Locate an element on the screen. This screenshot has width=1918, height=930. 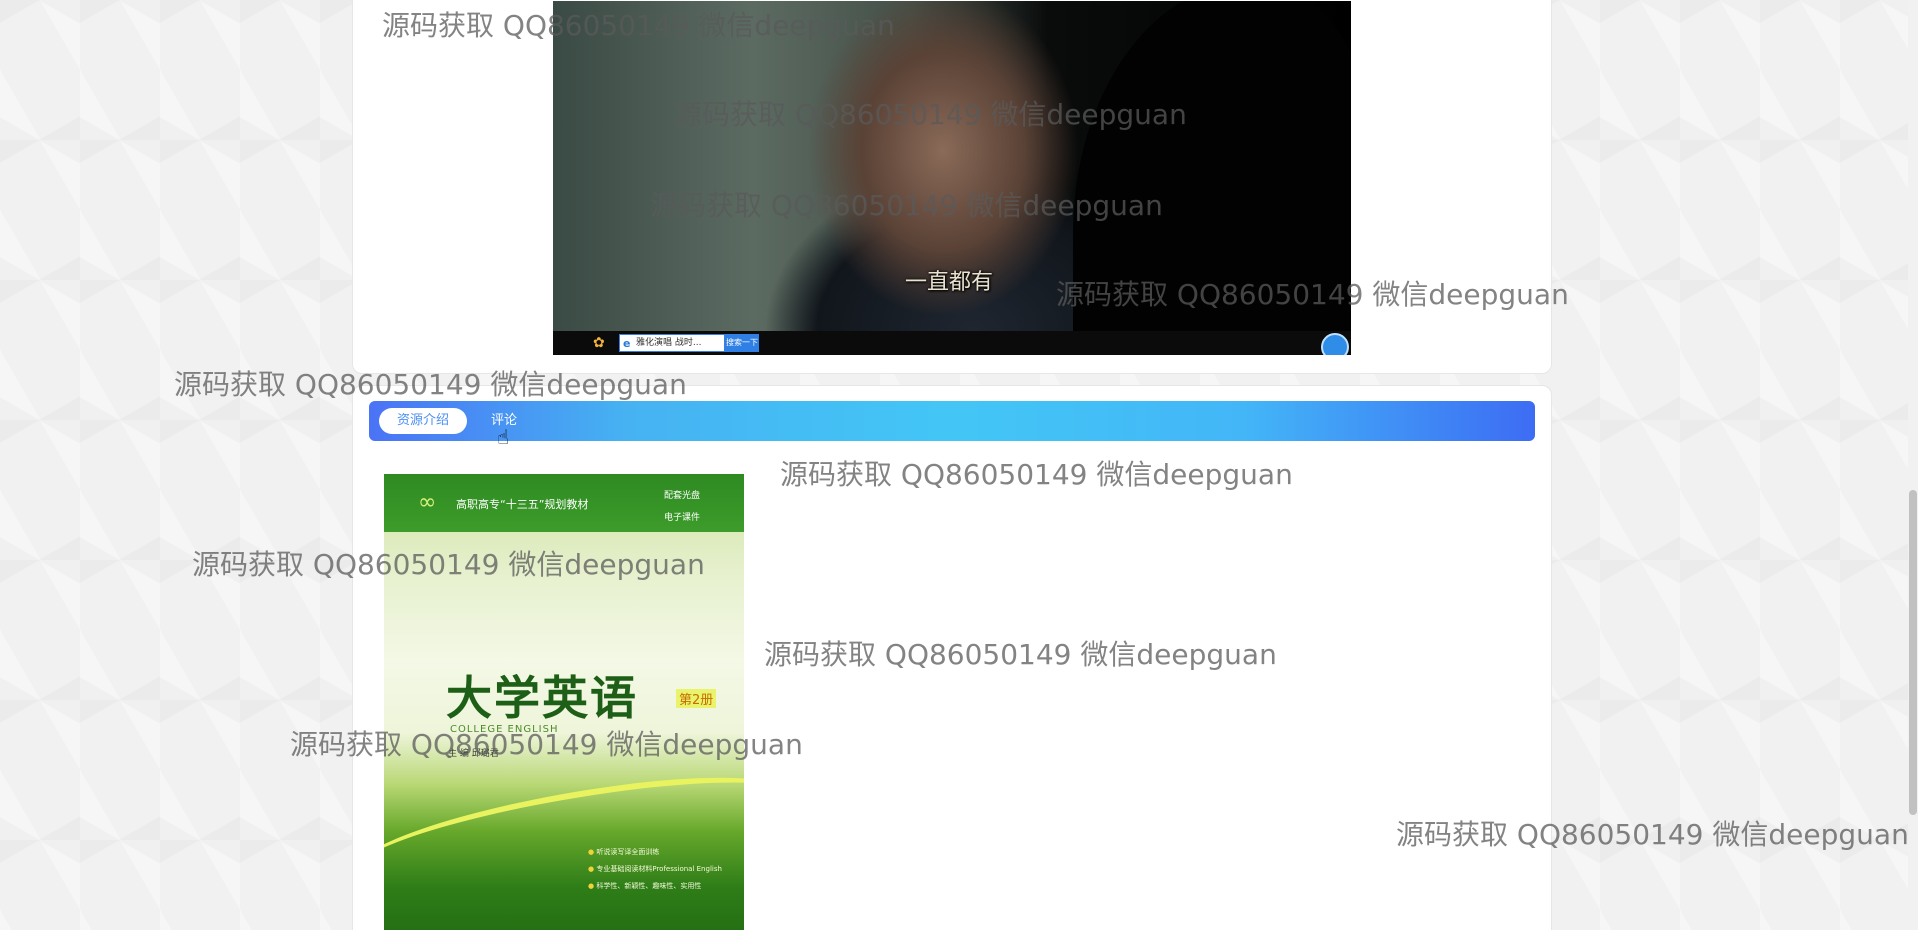
tabs-bar: 资源介绍 评论 ☝ is located at coordinates (952, 425).